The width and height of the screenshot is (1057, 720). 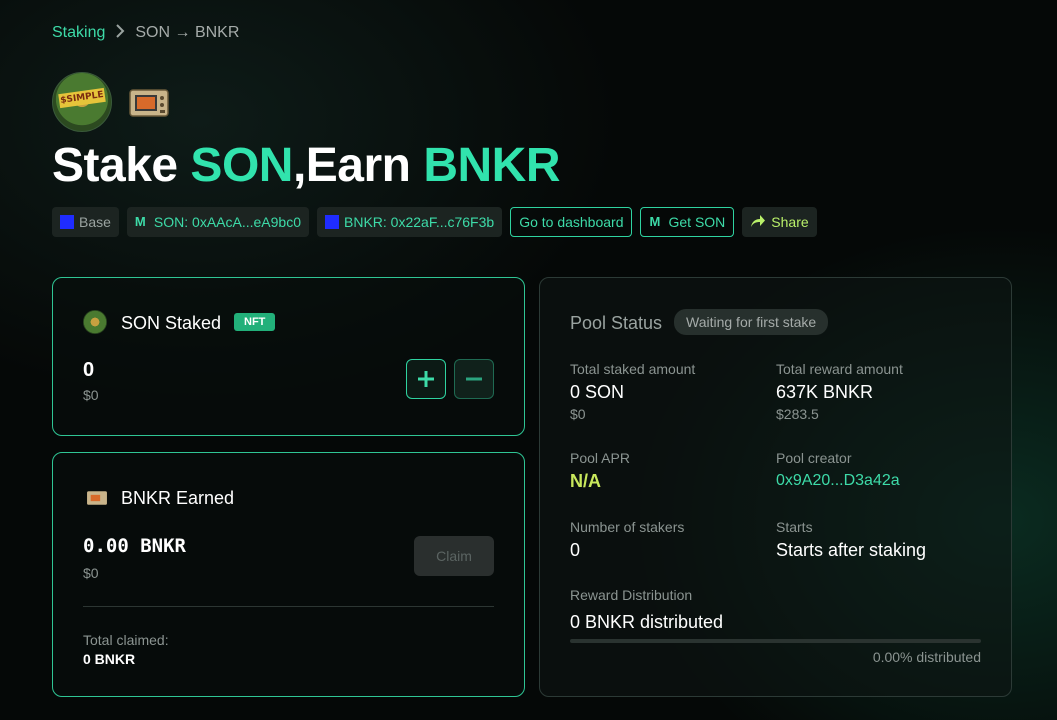 What do you see at coordinates (571, 222) in the screenshot?
I see `go-to-dashboard-button: Go to dashboard` at bounding box center [571, 222].